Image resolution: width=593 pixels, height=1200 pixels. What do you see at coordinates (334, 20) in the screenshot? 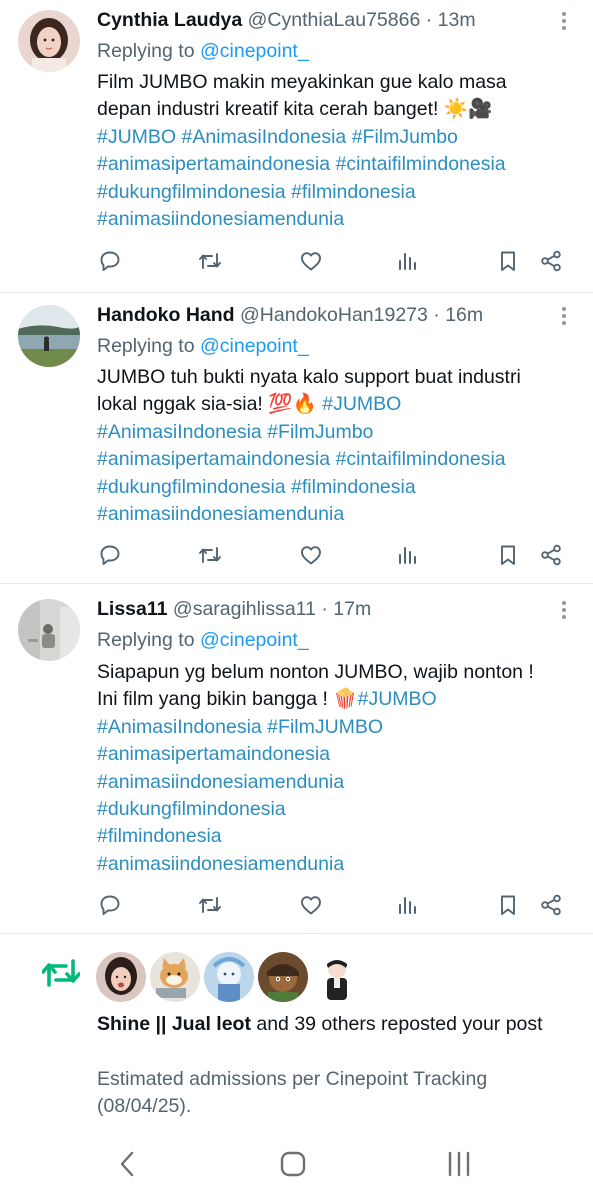
I see `user-handle: @CynthiaLau75866` at bounding box center [334, 20].